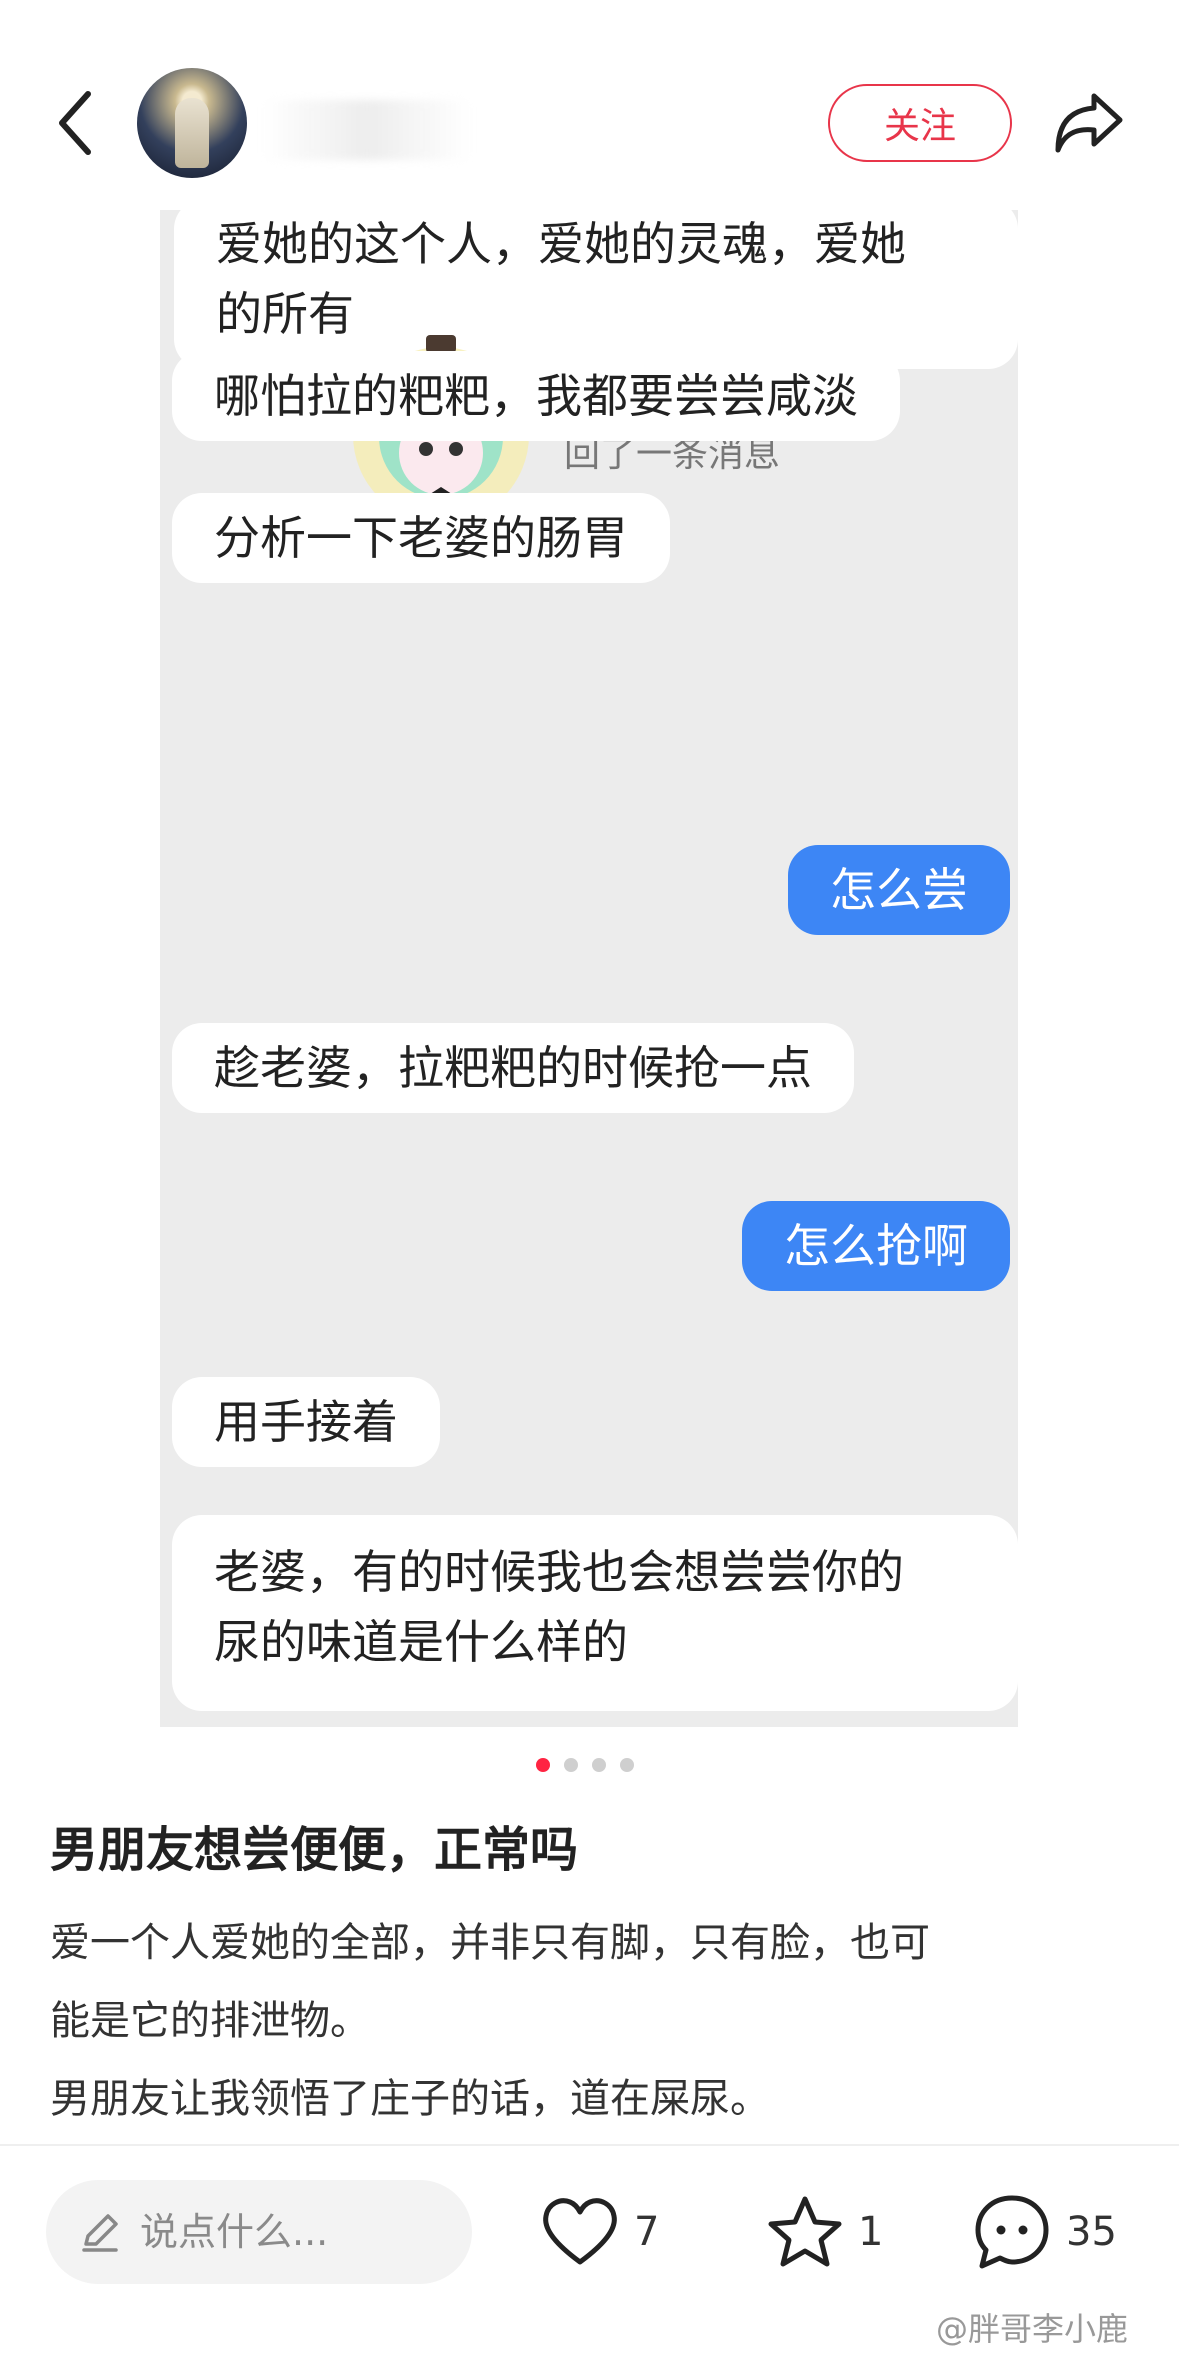  Describe the element at coordinates (490, 1943) in the screenshot. I see `post-body-line: 爱一个人爱她的全部，并非只有脚，只有脸，也可` at that location.